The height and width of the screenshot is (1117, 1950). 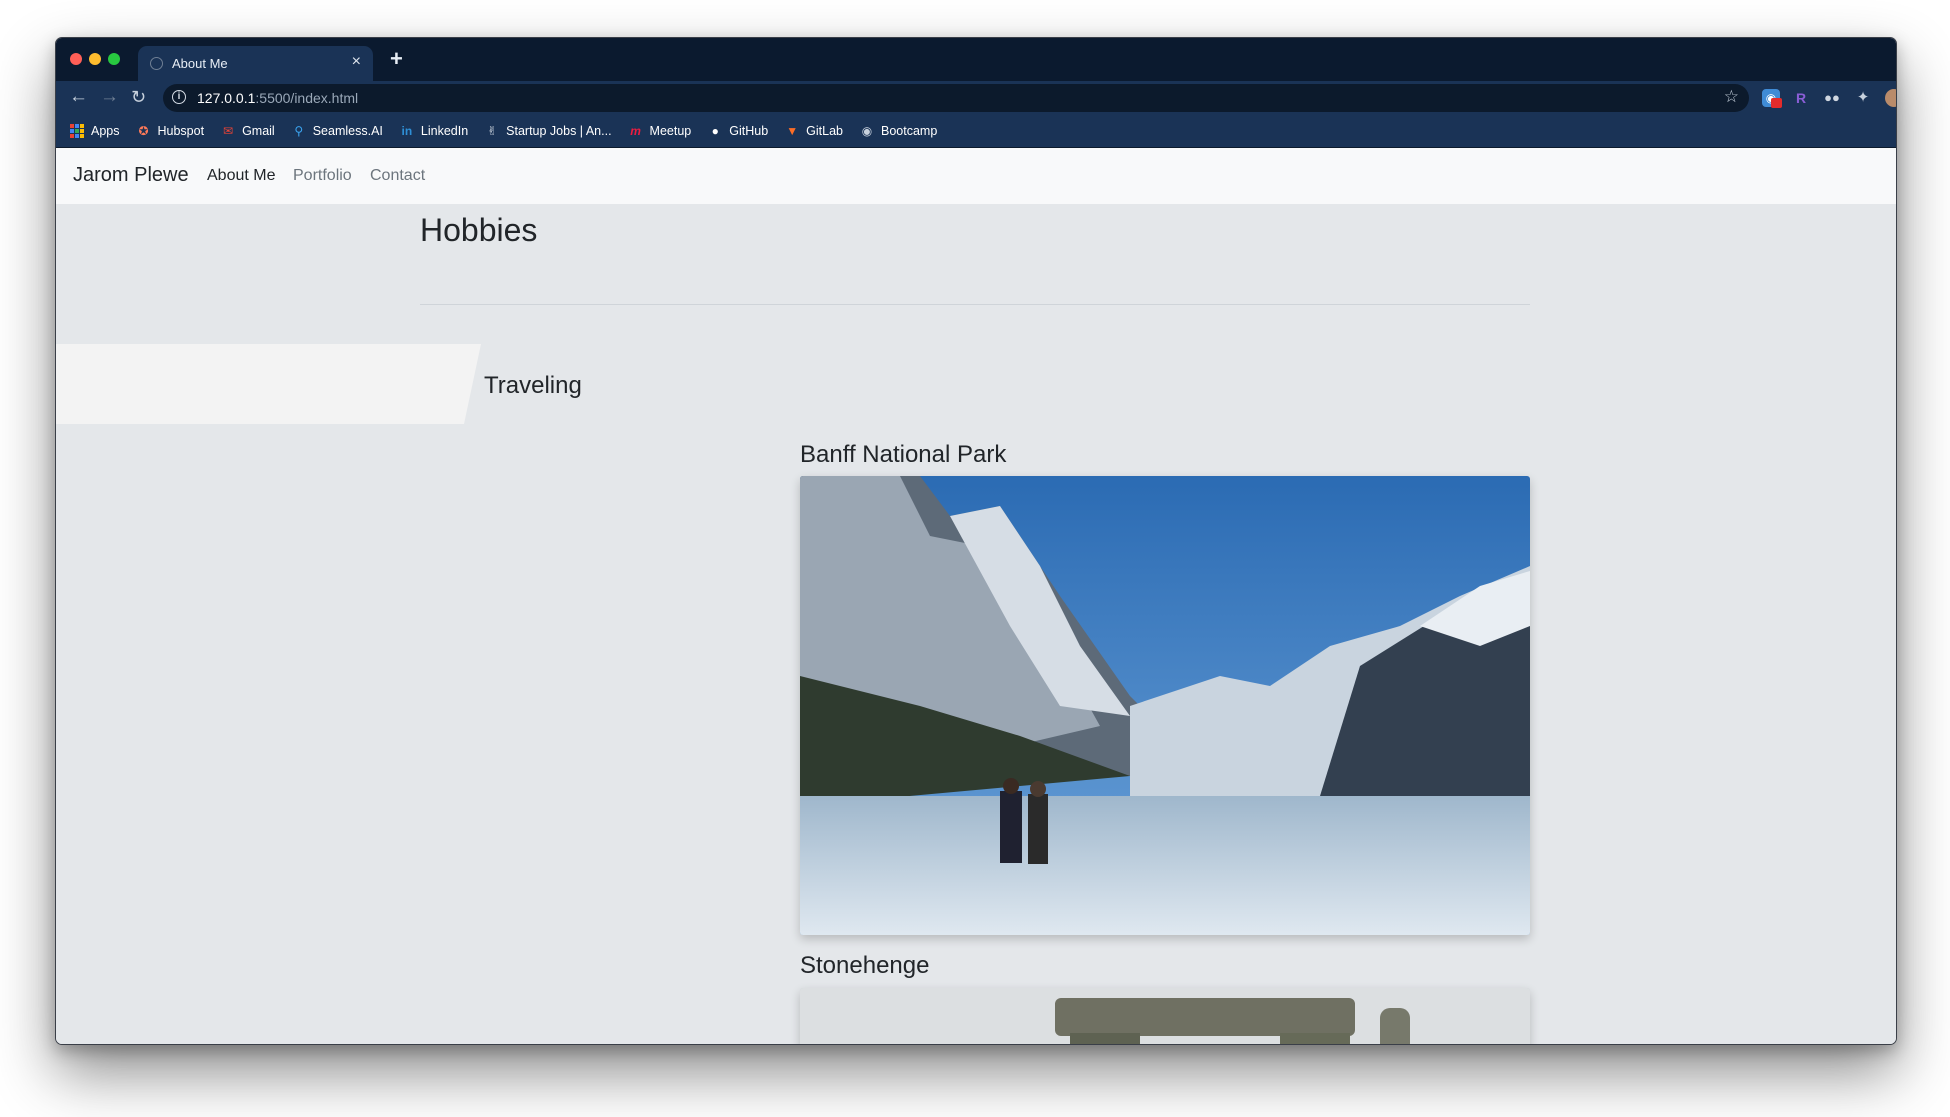 I want to click on place-title: Stonehenge, so click(x=865, y=965).